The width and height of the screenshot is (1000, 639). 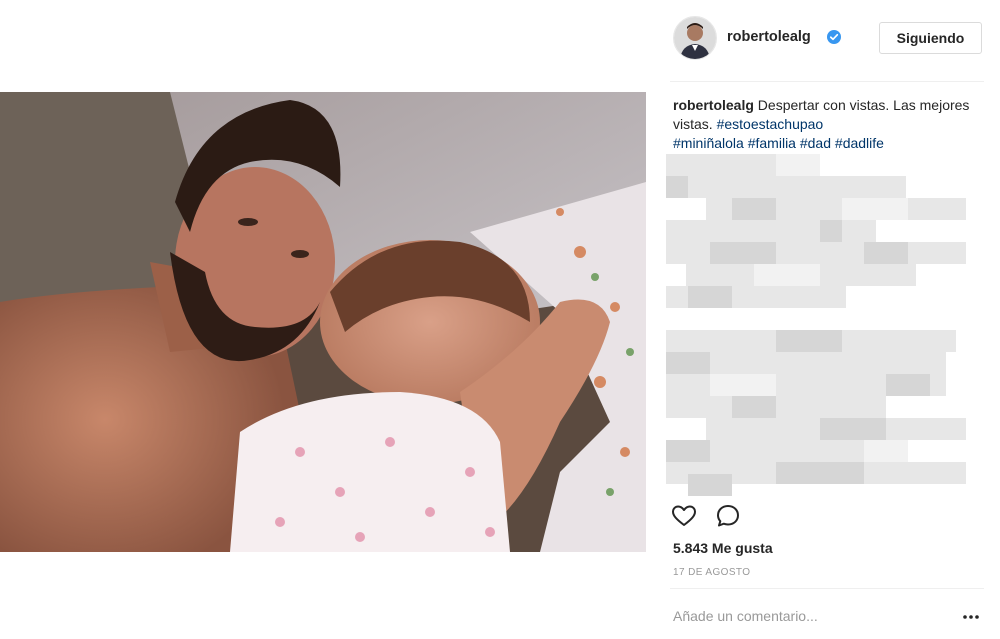 What do you see at coordinates (769, 37) in the screenshot?
I see `username: robertolealg` at bounding box center [769, 37].